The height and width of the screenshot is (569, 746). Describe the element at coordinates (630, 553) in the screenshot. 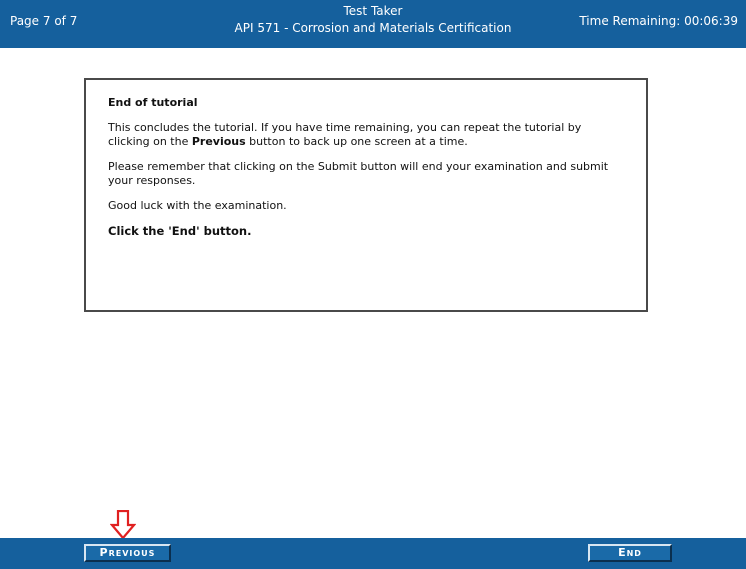

I see `end-button: End` at that location.